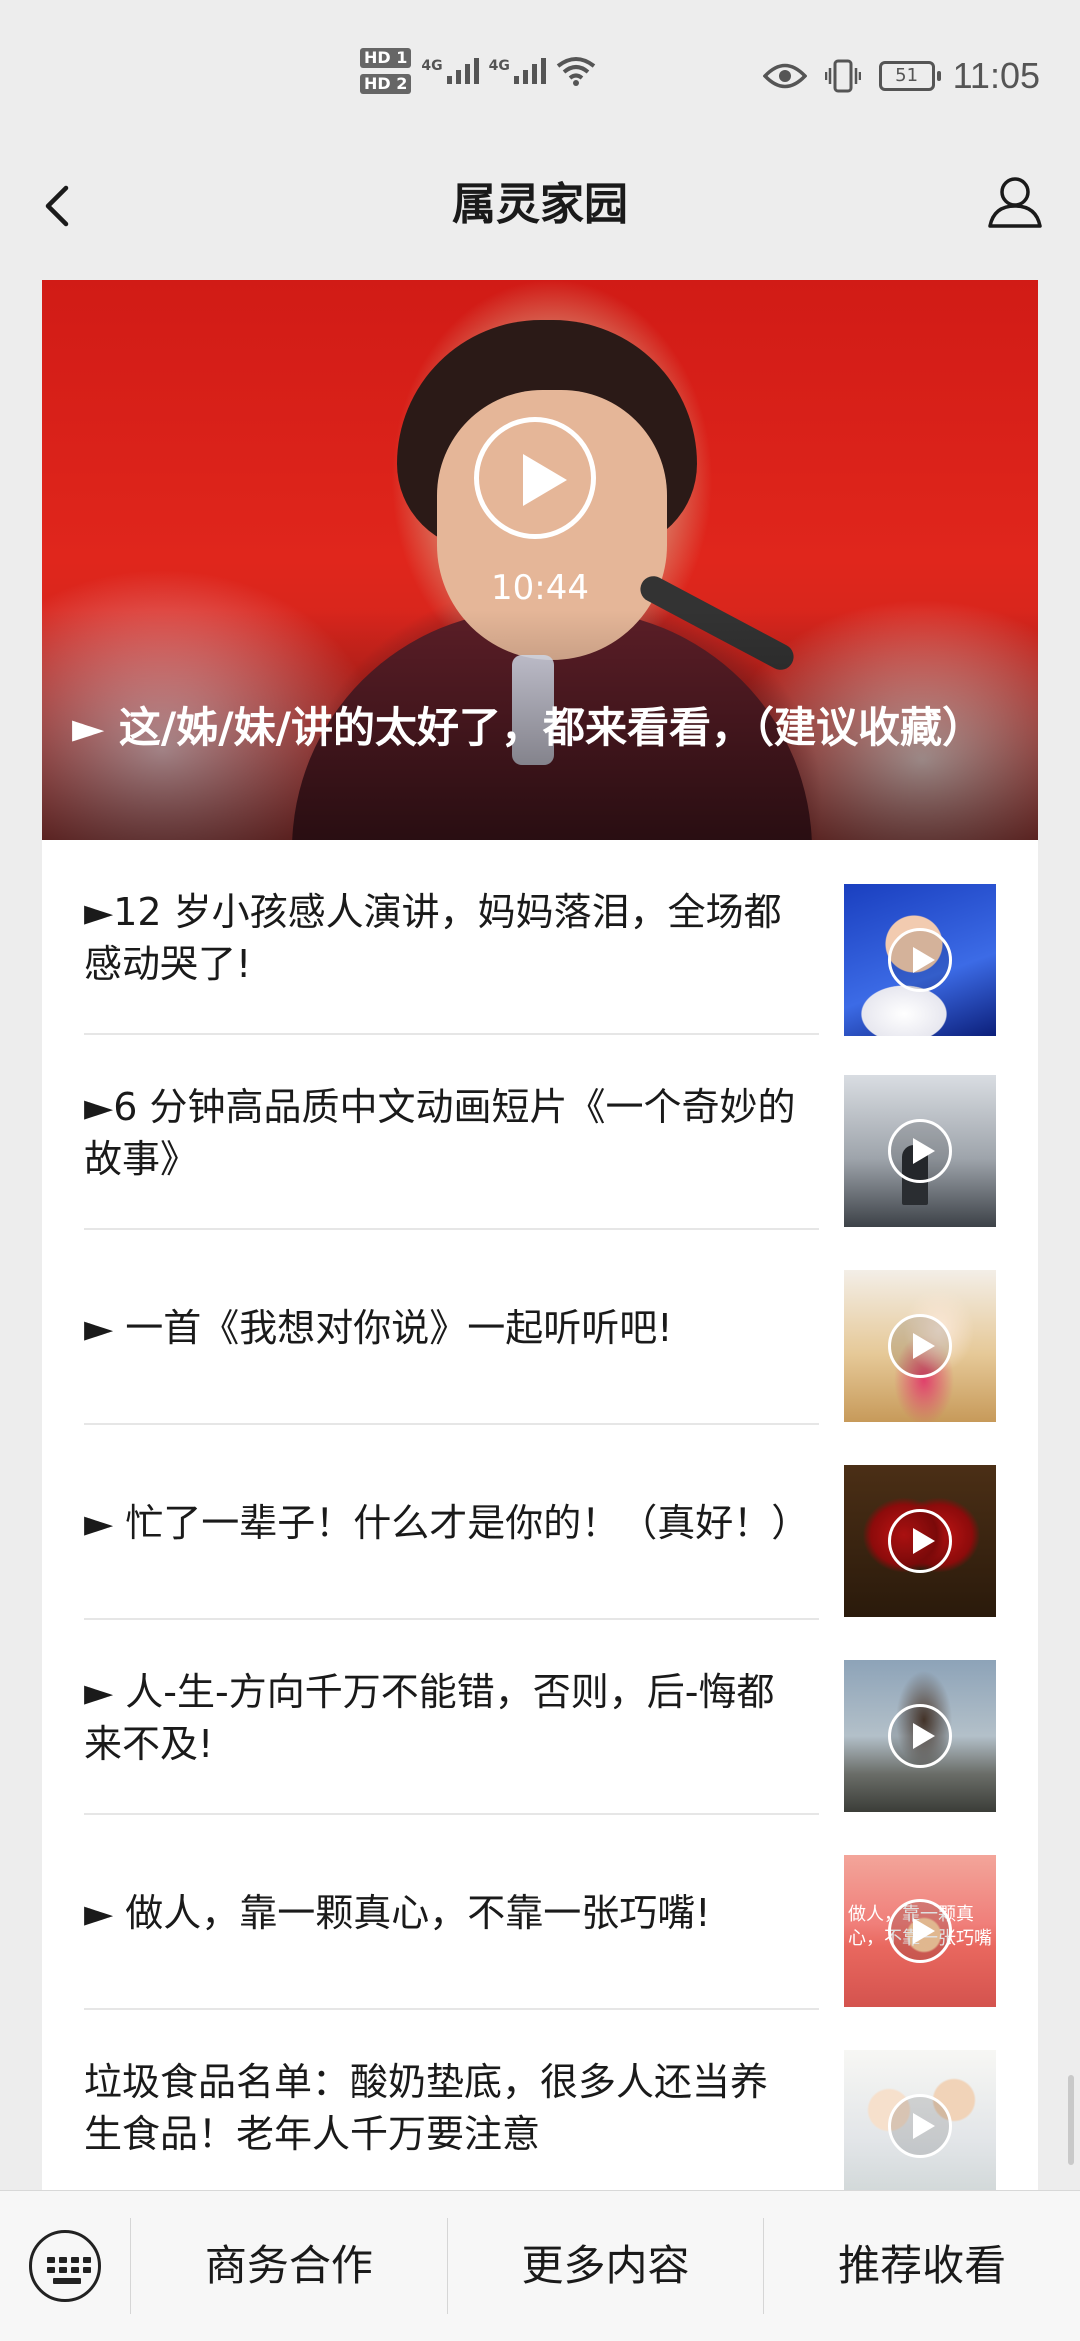 This screenshot has width=1080, height=2341. I want to click on user-icon, so click(1015, 202).